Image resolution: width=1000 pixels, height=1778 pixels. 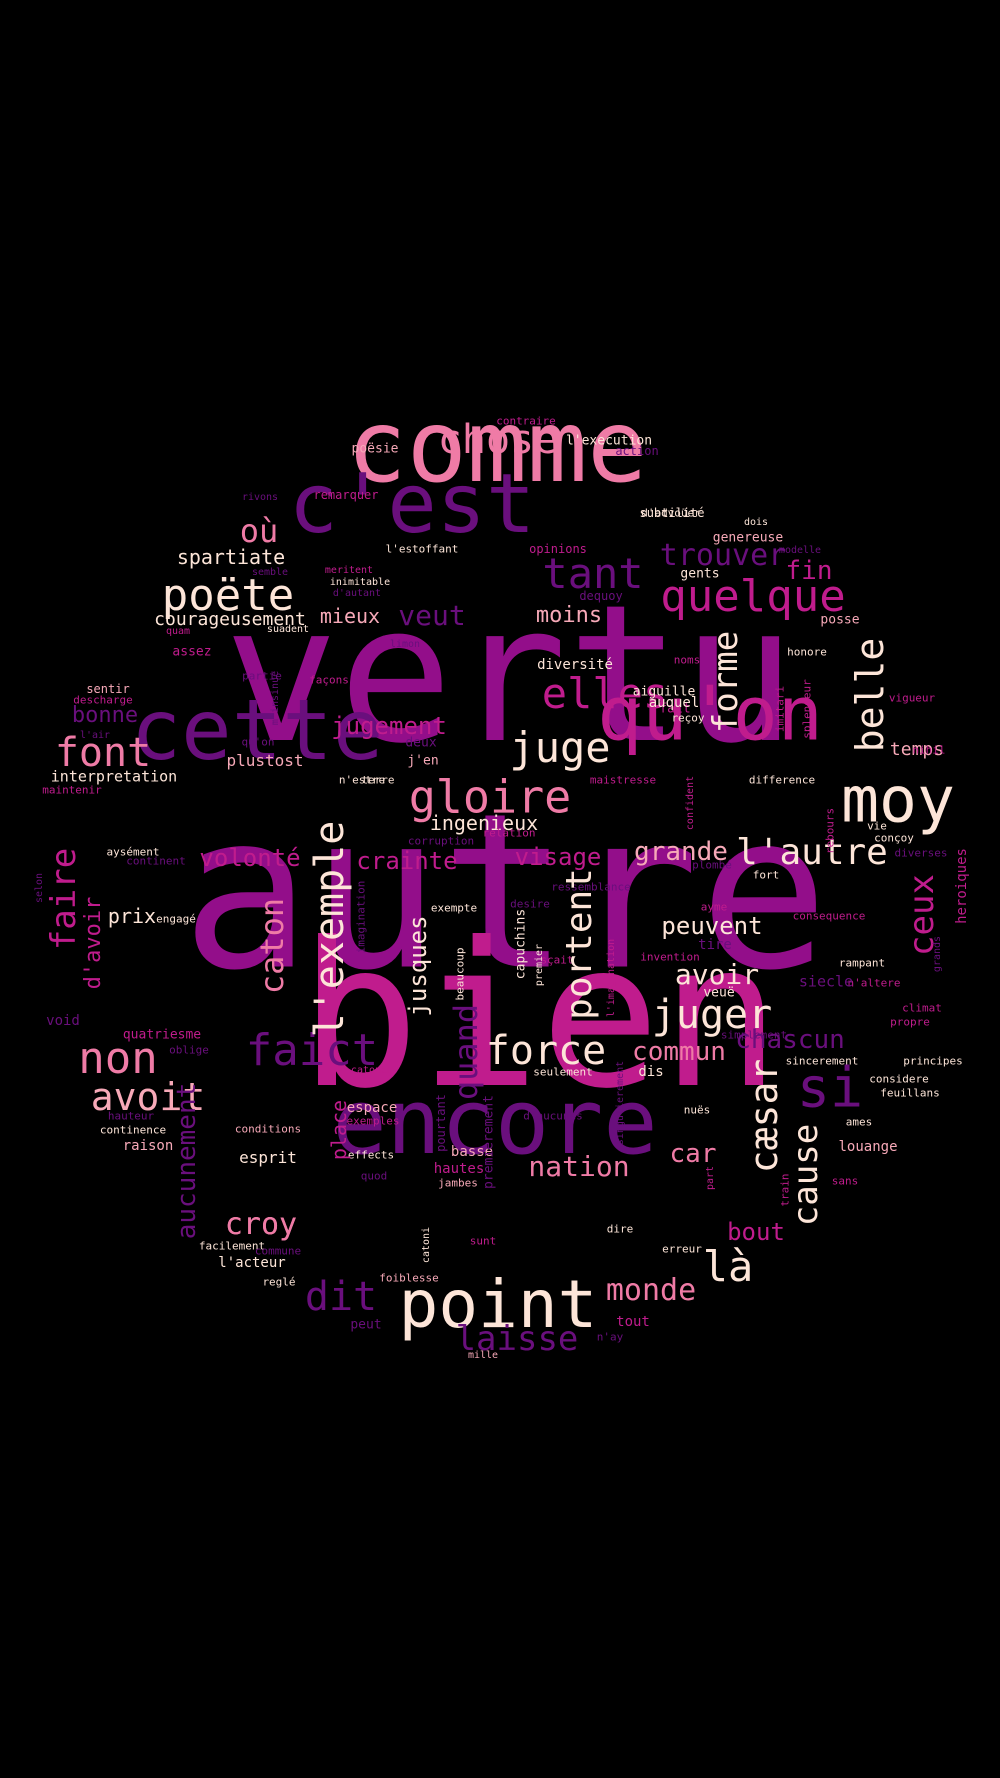 What do you see at coordinates (105, 715) in the screenshot?
I see `word-47: bonne` at bounding box center [105, 715].